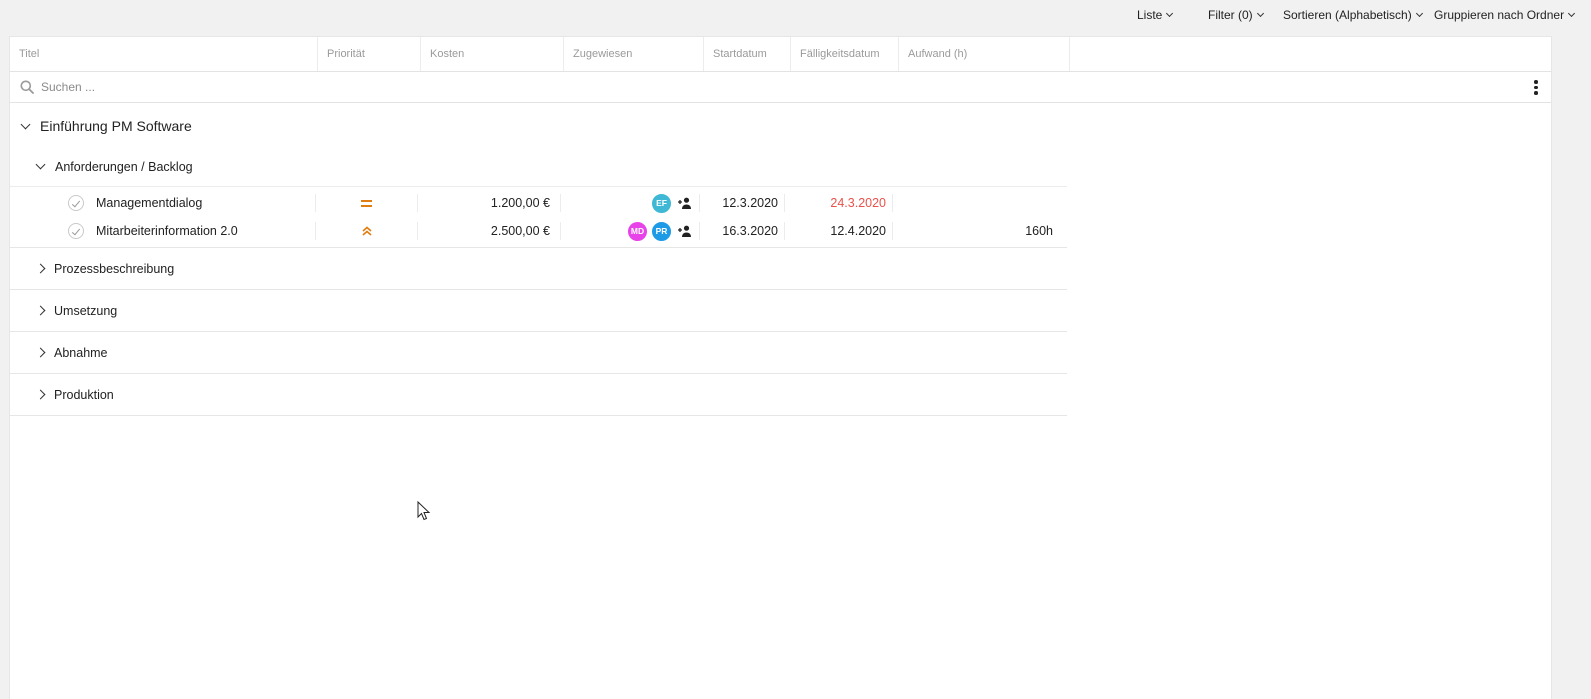 The width and height of the screenshot is (1591, 699). Describe the element at coordinates (241, 87) in the screenshot. I see `search-input` at that location.